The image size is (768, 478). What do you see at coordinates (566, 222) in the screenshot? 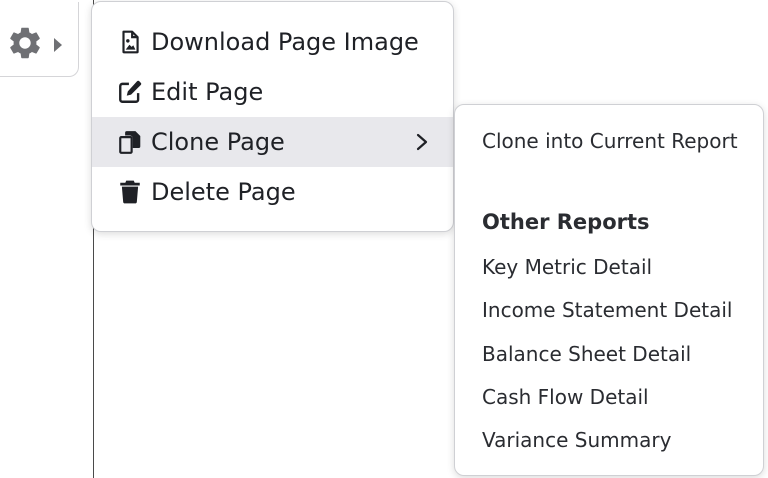
I see `submenu-heading-other-reports: Other Reports` at bounding box center [566, 222].